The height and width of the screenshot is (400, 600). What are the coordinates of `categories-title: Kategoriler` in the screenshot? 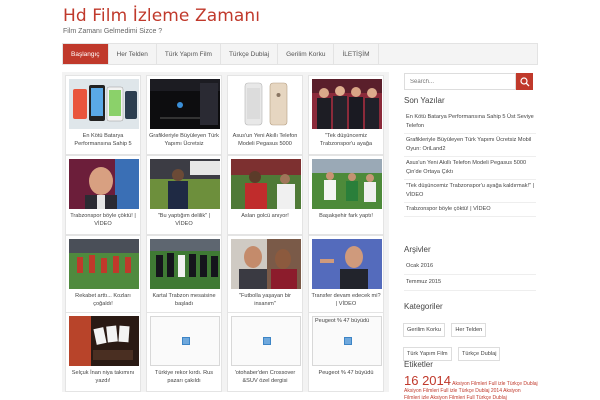 It's located at (423, 306).